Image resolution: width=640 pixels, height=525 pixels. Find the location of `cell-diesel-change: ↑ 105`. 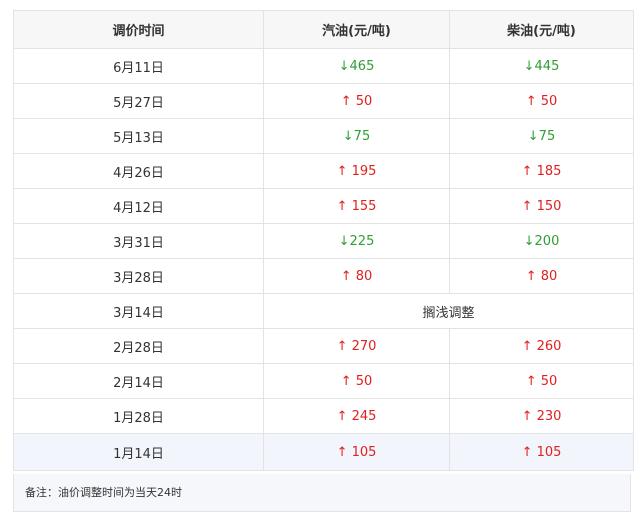

cell-diesel-change: ↑ 105 is located at coordinates (541, 452).